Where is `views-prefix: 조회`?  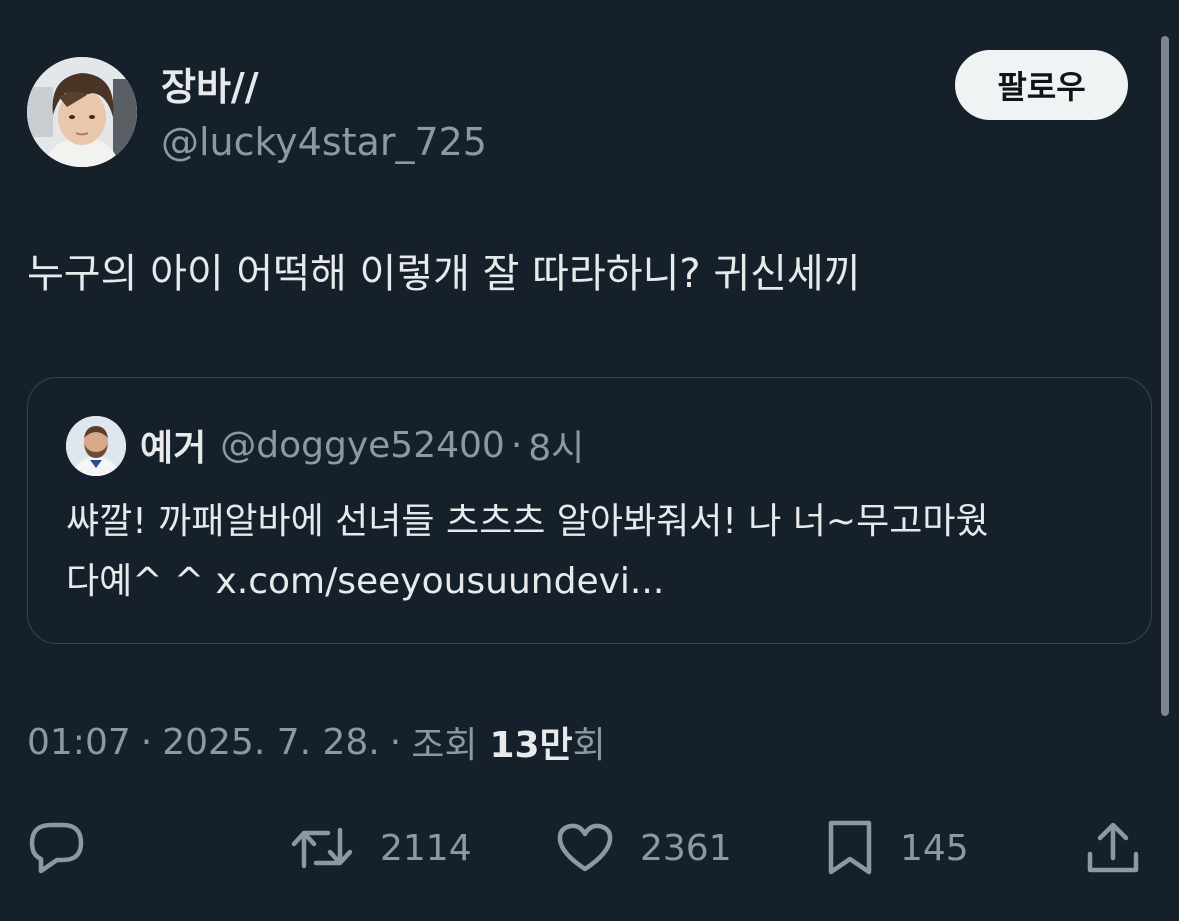 views-prefix: 조회 is located at coordinates (444, 745).